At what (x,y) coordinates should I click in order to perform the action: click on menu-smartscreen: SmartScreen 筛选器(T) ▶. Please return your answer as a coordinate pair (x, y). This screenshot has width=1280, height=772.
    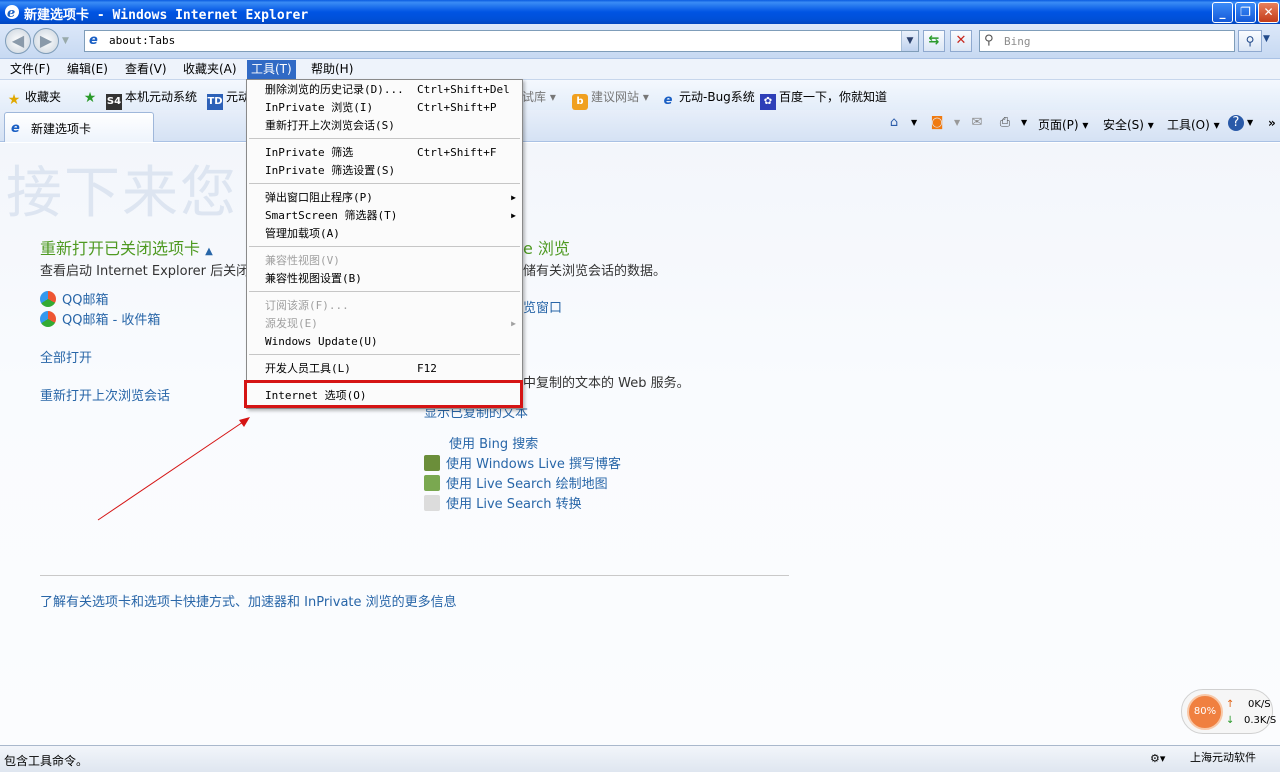
    Looking at the image, I should click on (384, 216).